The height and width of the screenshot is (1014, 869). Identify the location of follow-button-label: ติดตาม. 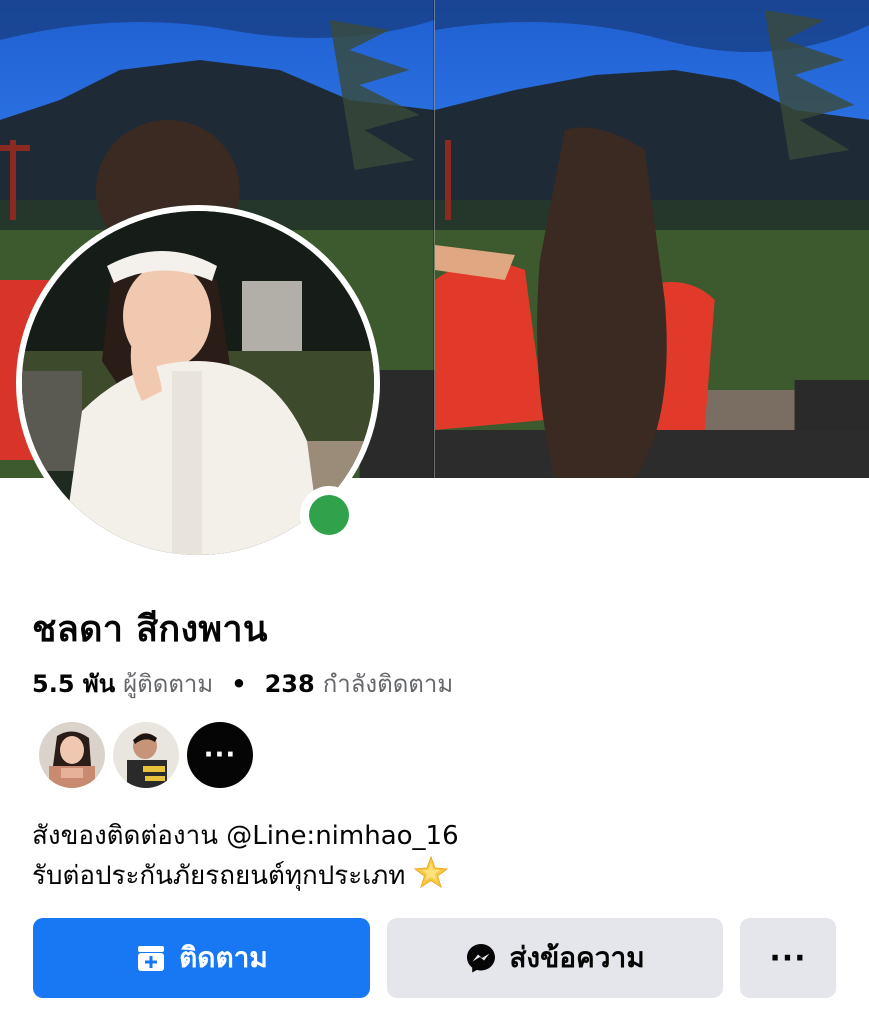
(223, 957).